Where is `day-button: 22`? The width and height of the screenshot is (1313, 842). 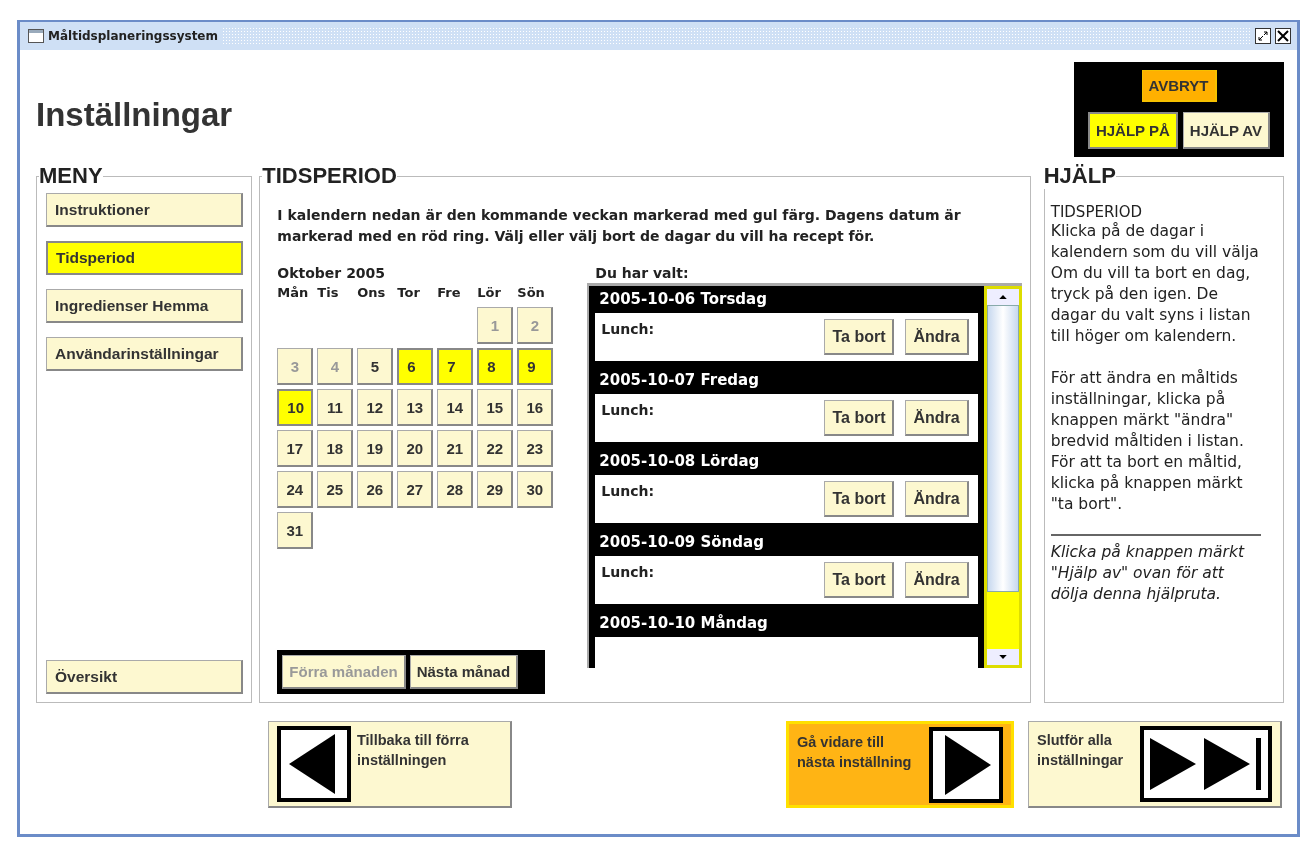 day-button: 22 is located at coordinates (495, 448).